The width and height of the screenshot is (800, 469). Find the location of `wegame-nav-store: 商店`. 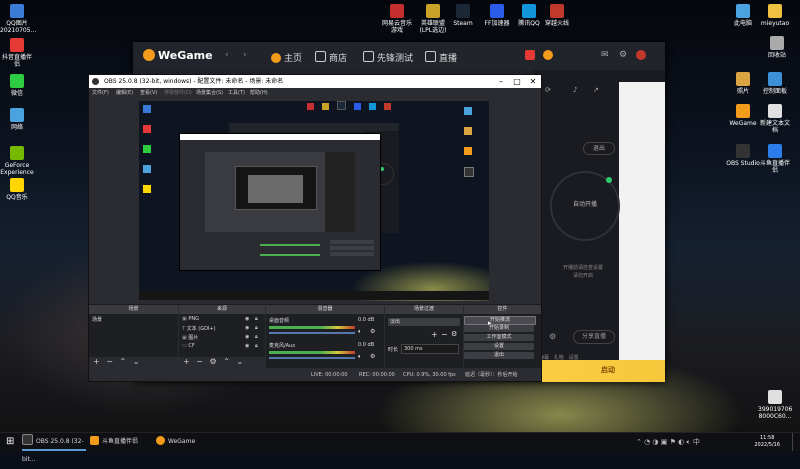

wegame-nav-store: 商店 is located at coordinates (331, 57).